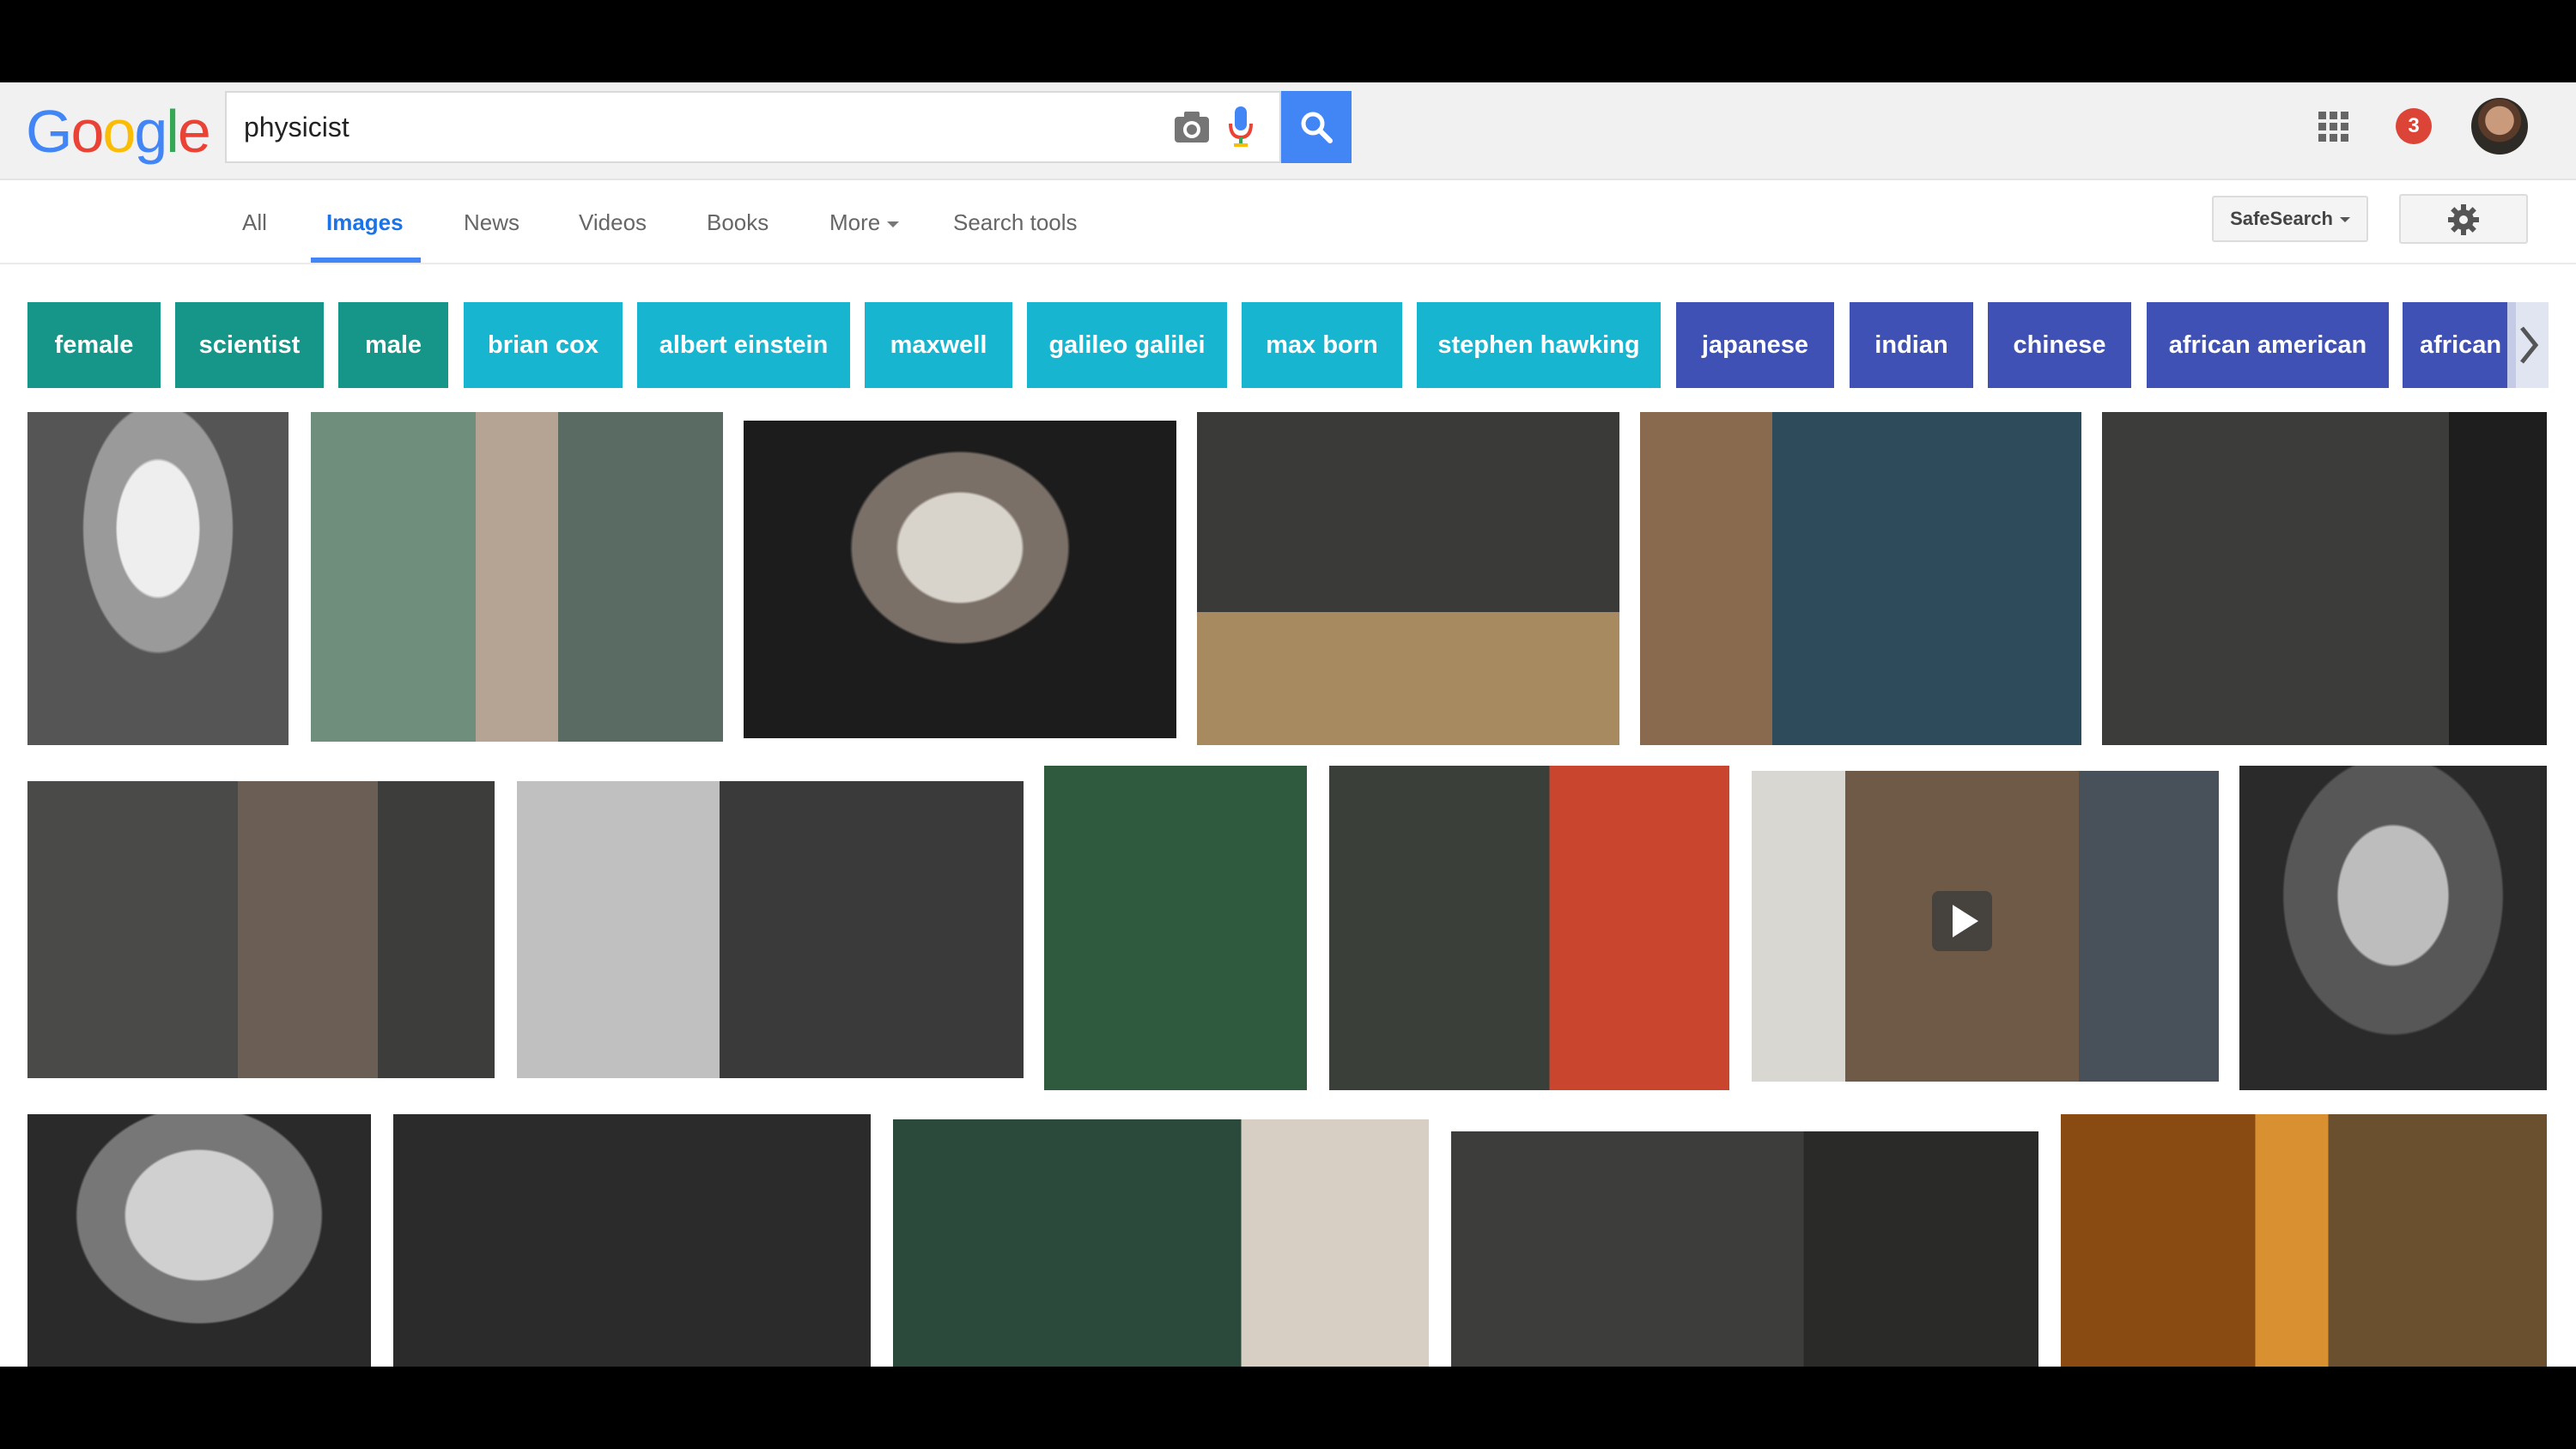  I want to click on tab-more: More, so click(865, 221).